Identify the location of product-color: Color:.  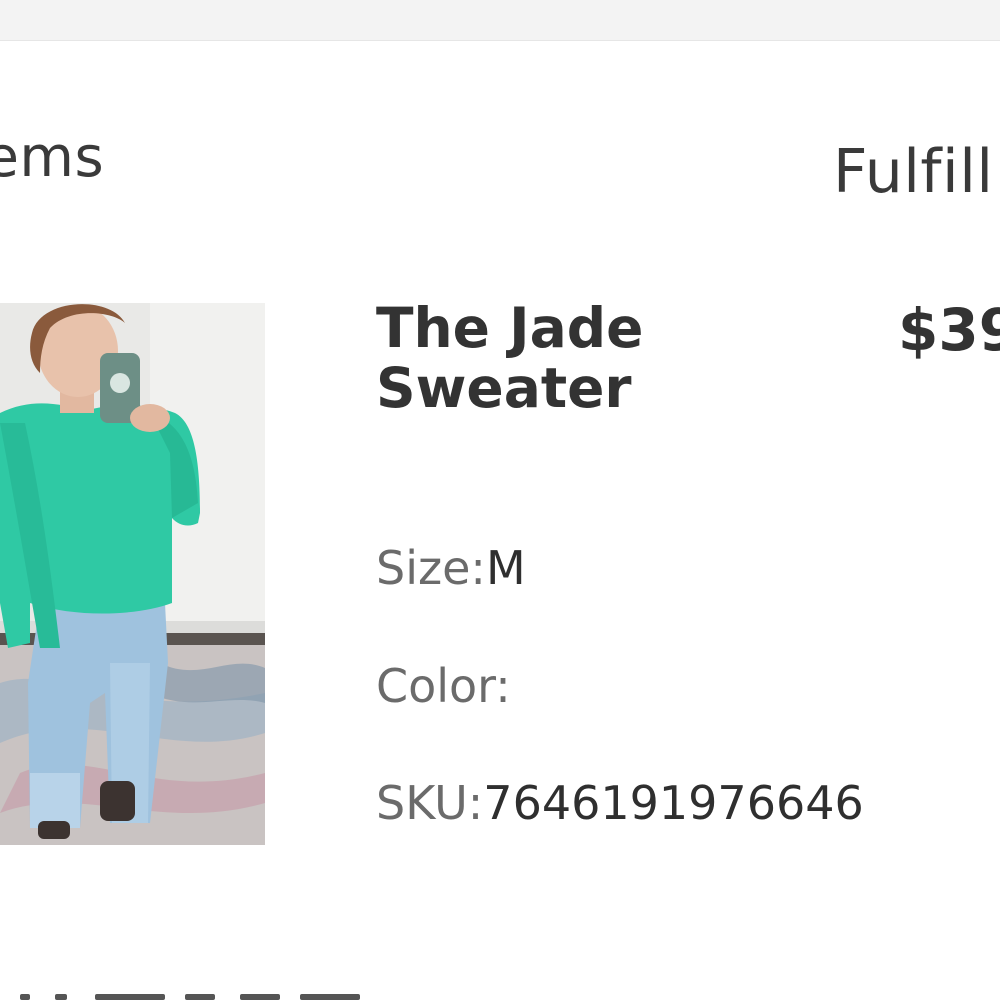
(443, 686).